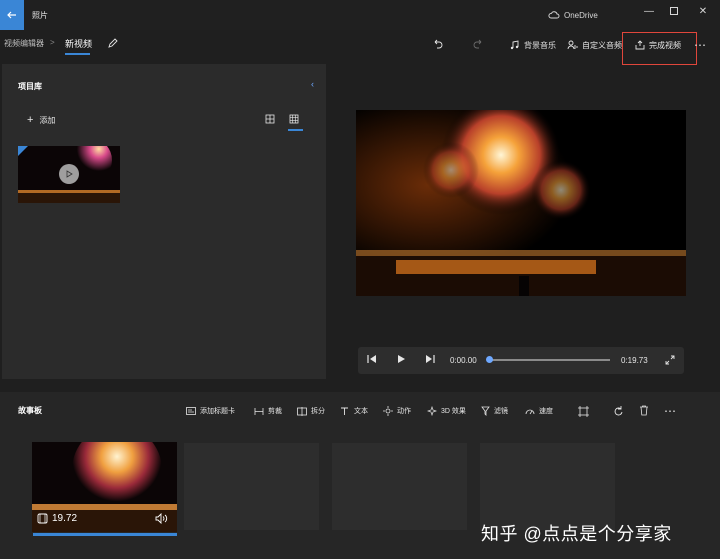  I want to click on minimize-button: —, so click(649, 11).